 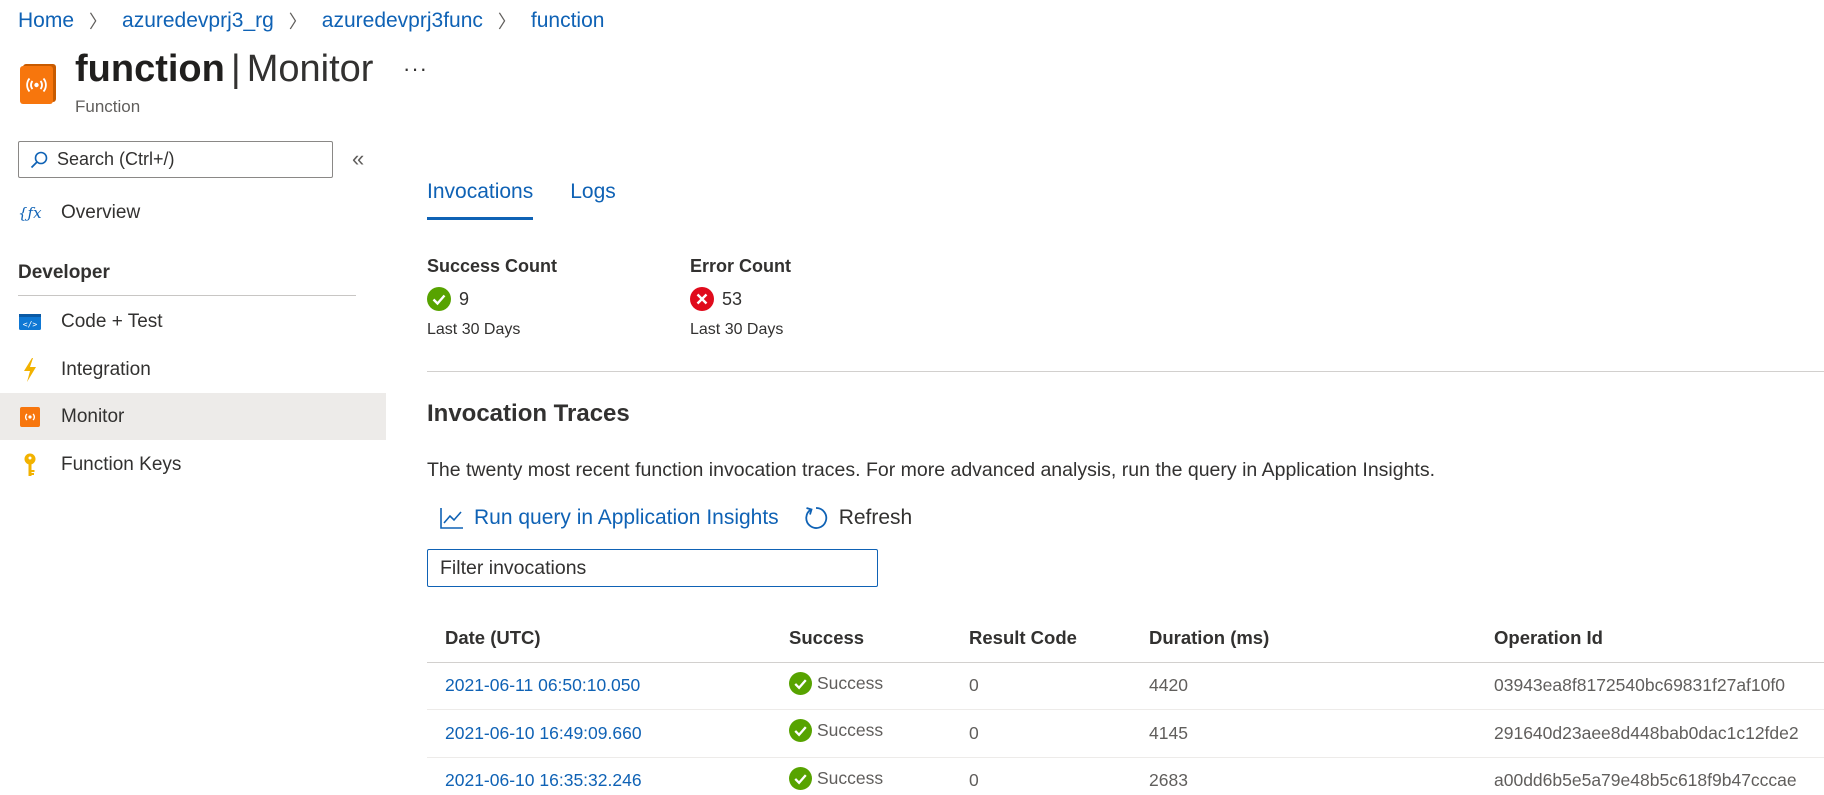 What do you see at coordinates (528, 413) in the screenshot?
I see `invocation-traces-heading: Invocation Traces` at bounding box center [528, 413].